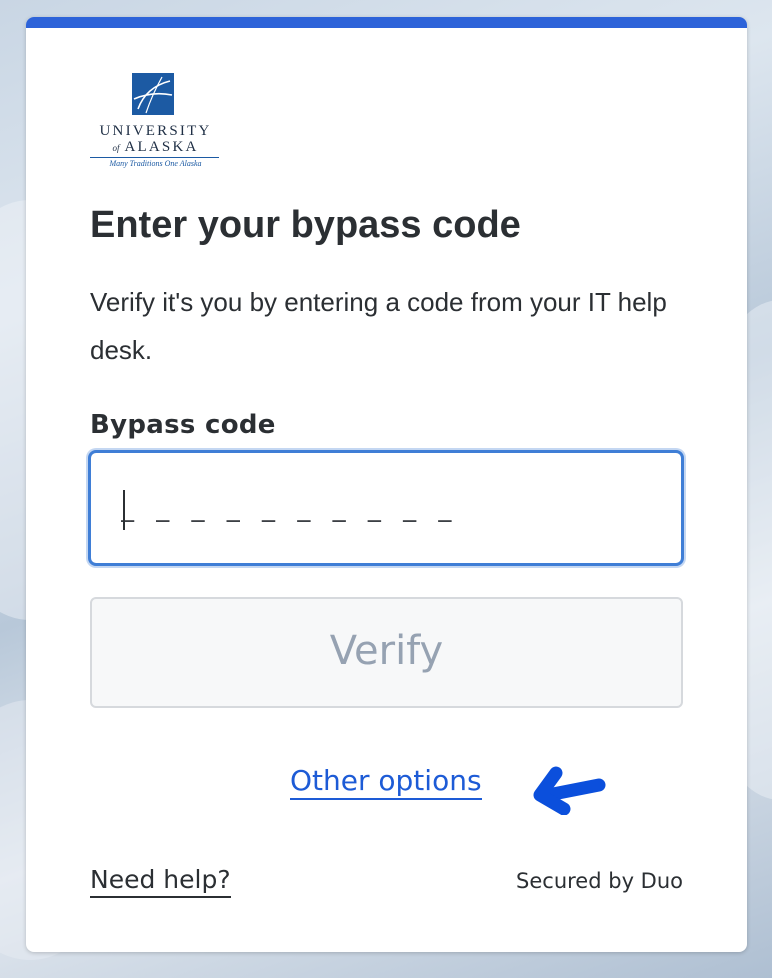 This screenshot has width=772, height=978. Describe the element at coordinates (386, 652) in the screenshot. I see `verify-button: Verify` at that location.